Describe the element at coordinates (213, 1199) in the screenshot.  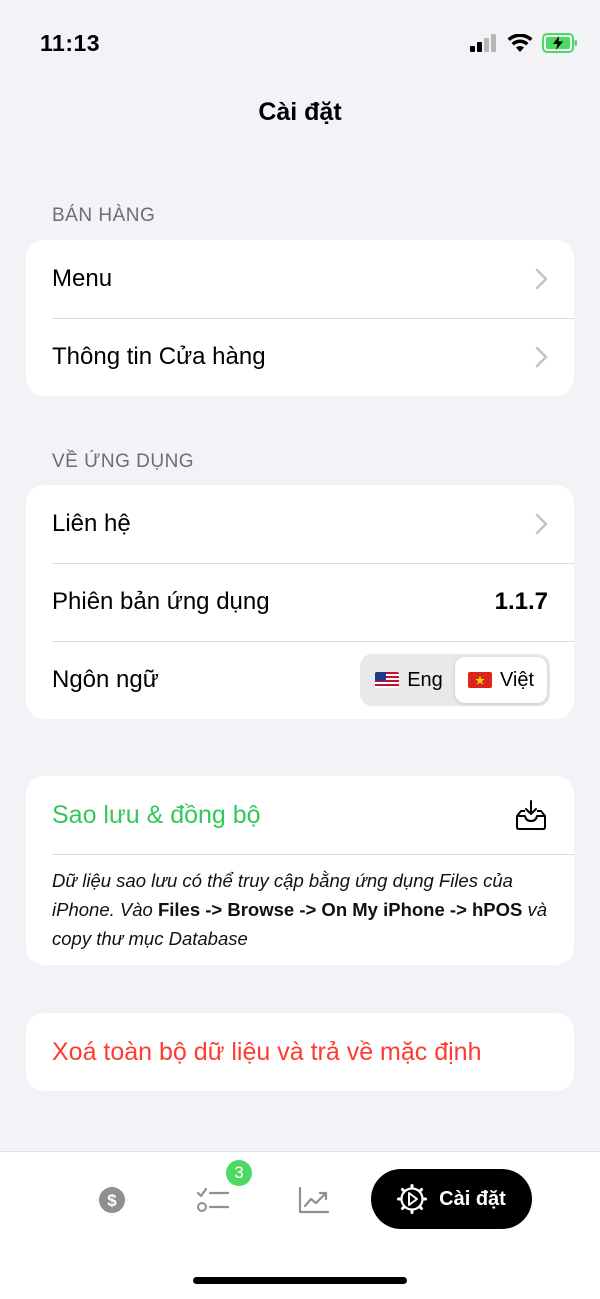
I see `checklist-icon` at that location.